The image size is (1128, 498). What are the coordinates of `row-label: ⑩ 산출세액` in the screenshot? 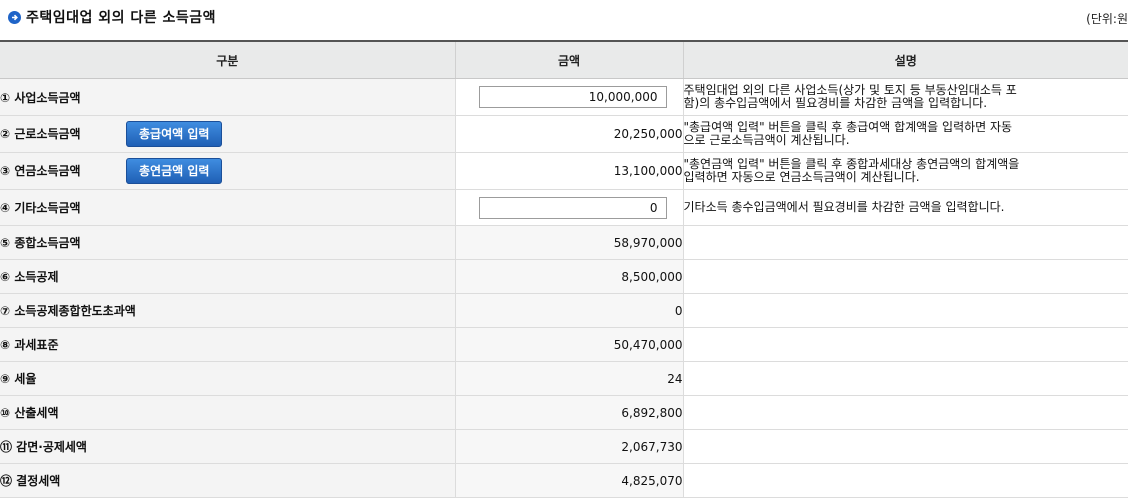 It's located at (59, 412).